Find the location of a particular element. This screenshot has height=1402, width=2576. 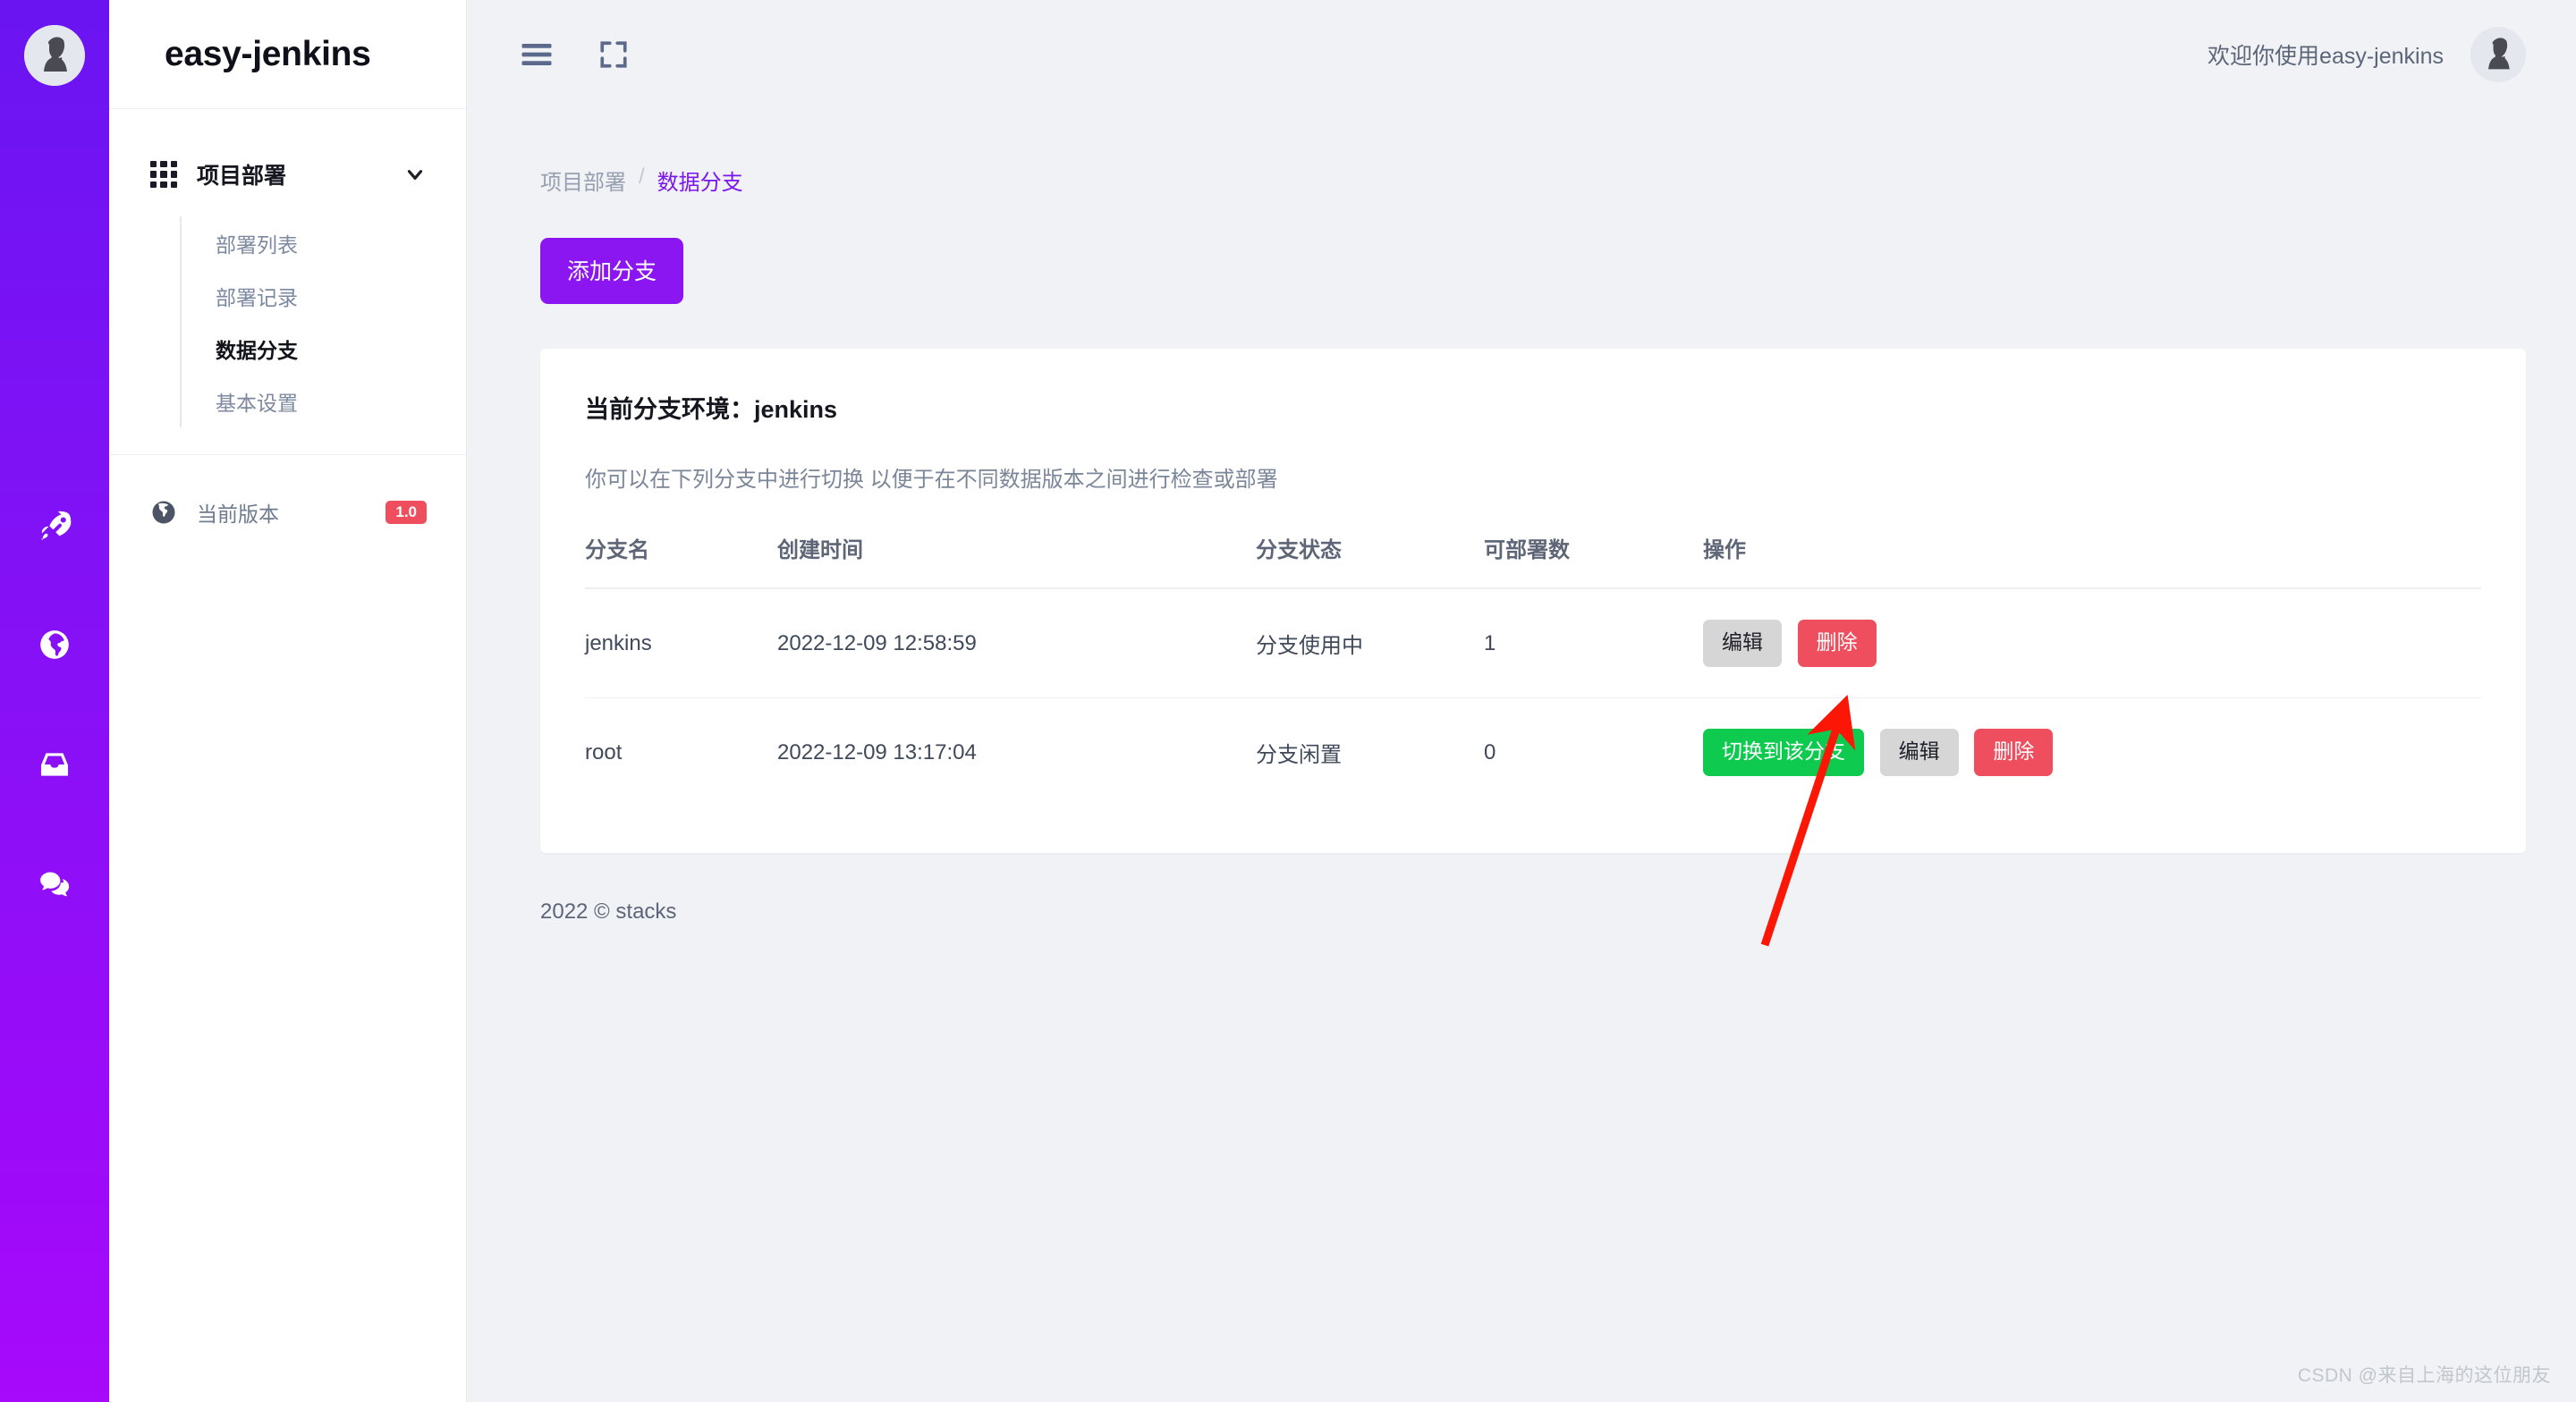

cell-branch-name: root is located at coordinates (604, 751).